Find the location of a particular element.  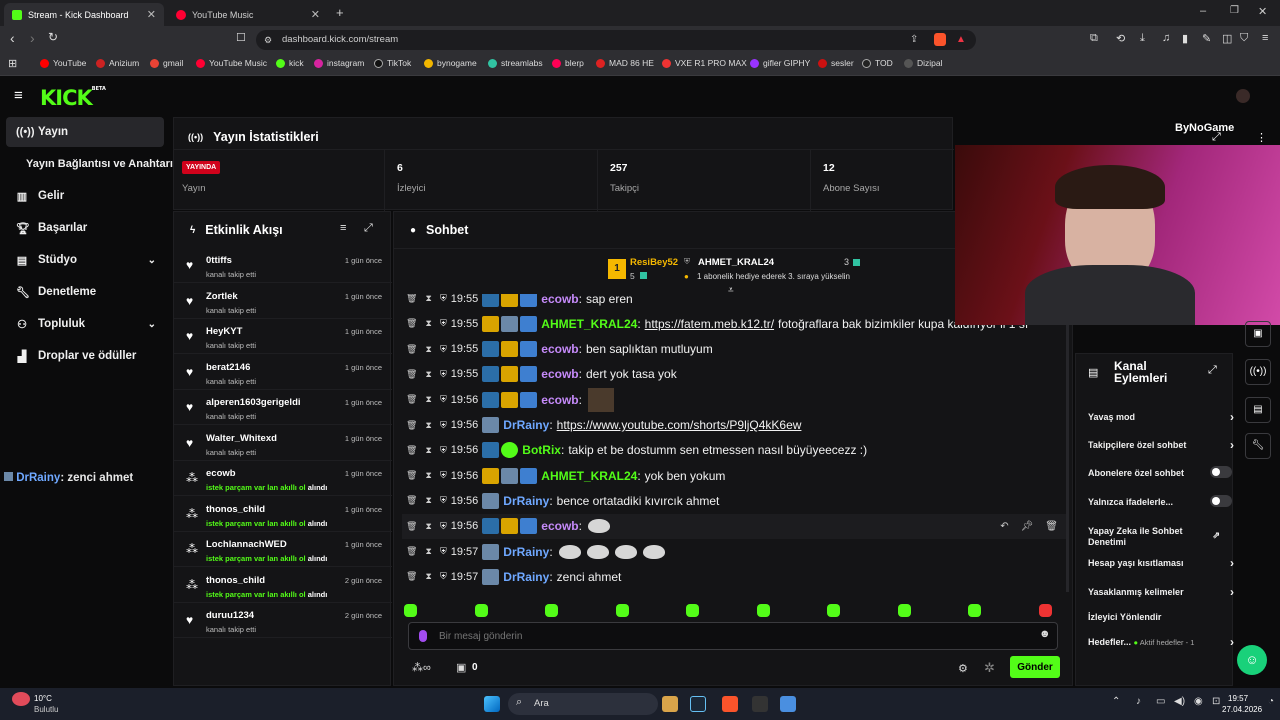

rail-actions-icon: ▤ is located at coordinates (1258, 410).